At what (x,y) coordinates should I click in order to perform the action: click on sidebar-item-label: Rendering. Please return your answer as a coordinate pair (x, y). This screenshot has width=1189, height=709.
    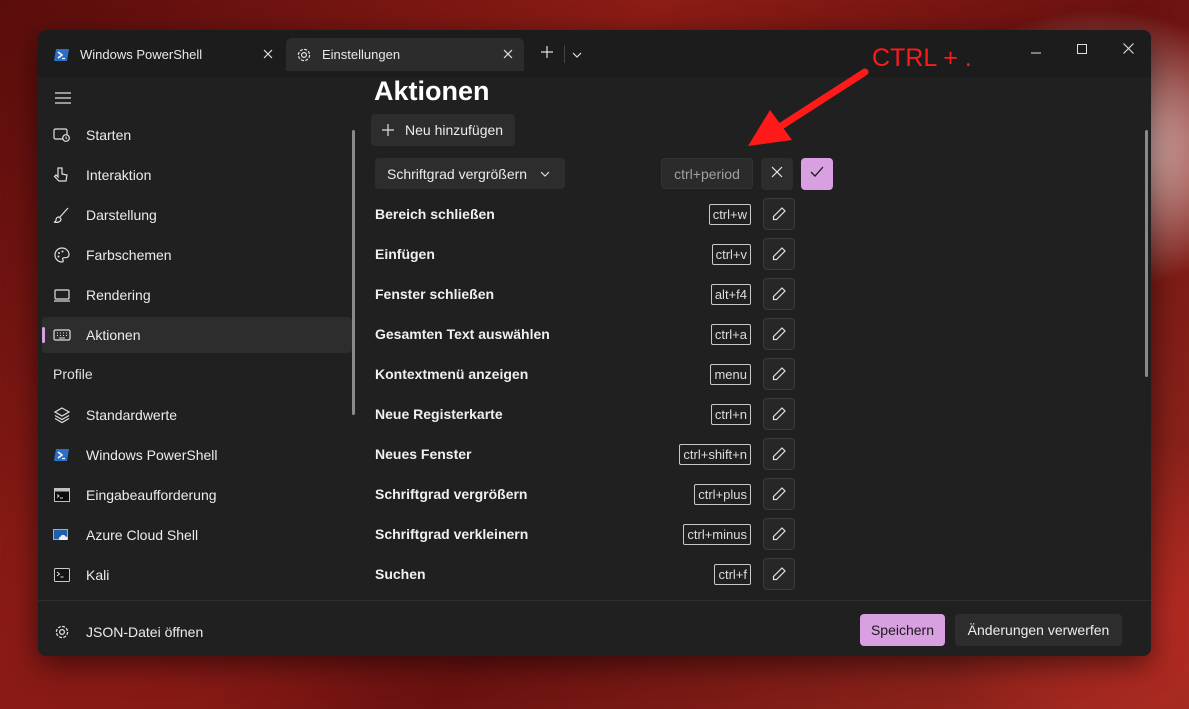
    Looking at the image, I should click on (118, 295).